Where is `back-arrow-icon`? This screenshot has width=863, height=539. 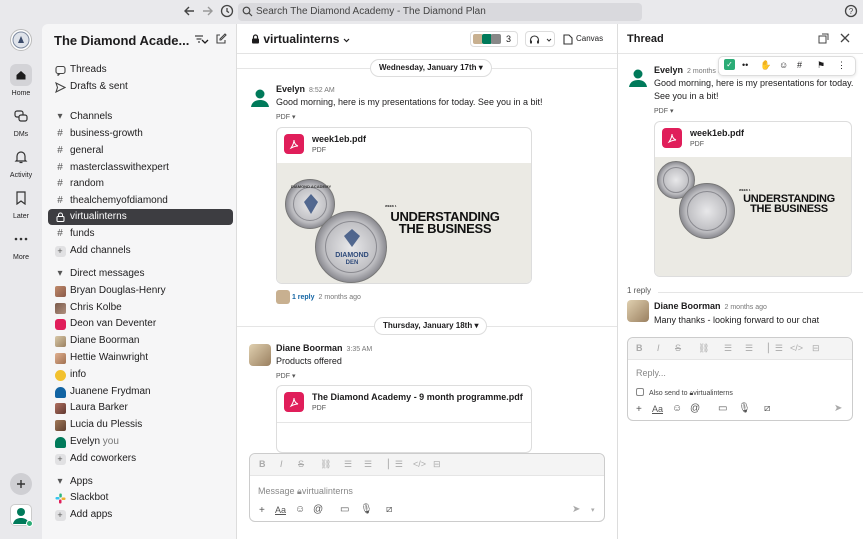 back-arrow-icon is located at coordinates (190, 12).